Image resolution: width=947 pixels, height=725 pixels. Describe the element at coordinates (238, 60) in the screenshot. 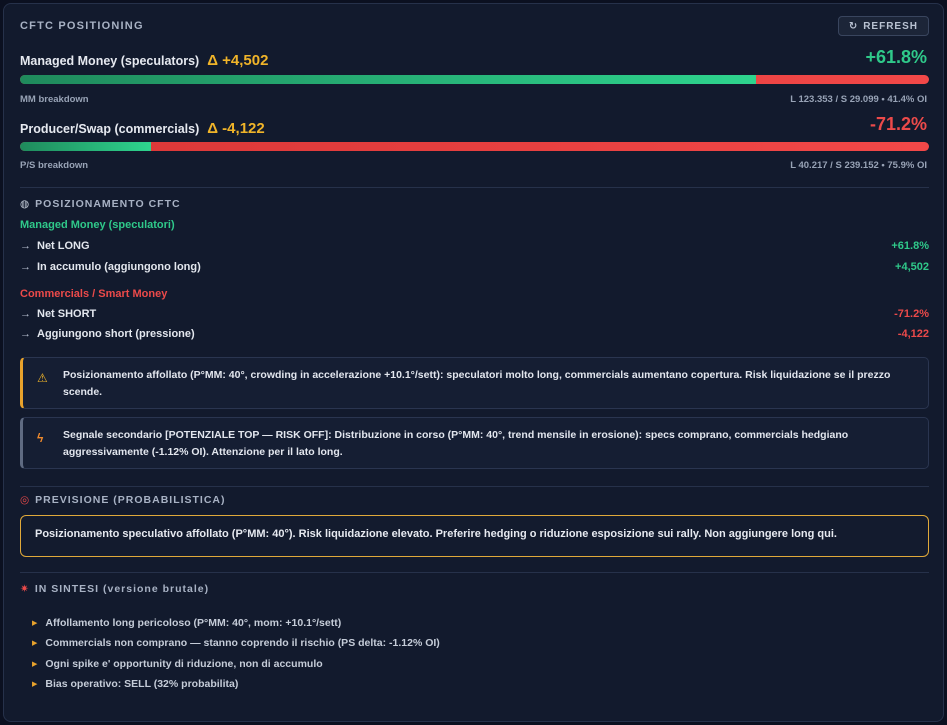

I see `mm-delta: Δ +4,502` at that location.